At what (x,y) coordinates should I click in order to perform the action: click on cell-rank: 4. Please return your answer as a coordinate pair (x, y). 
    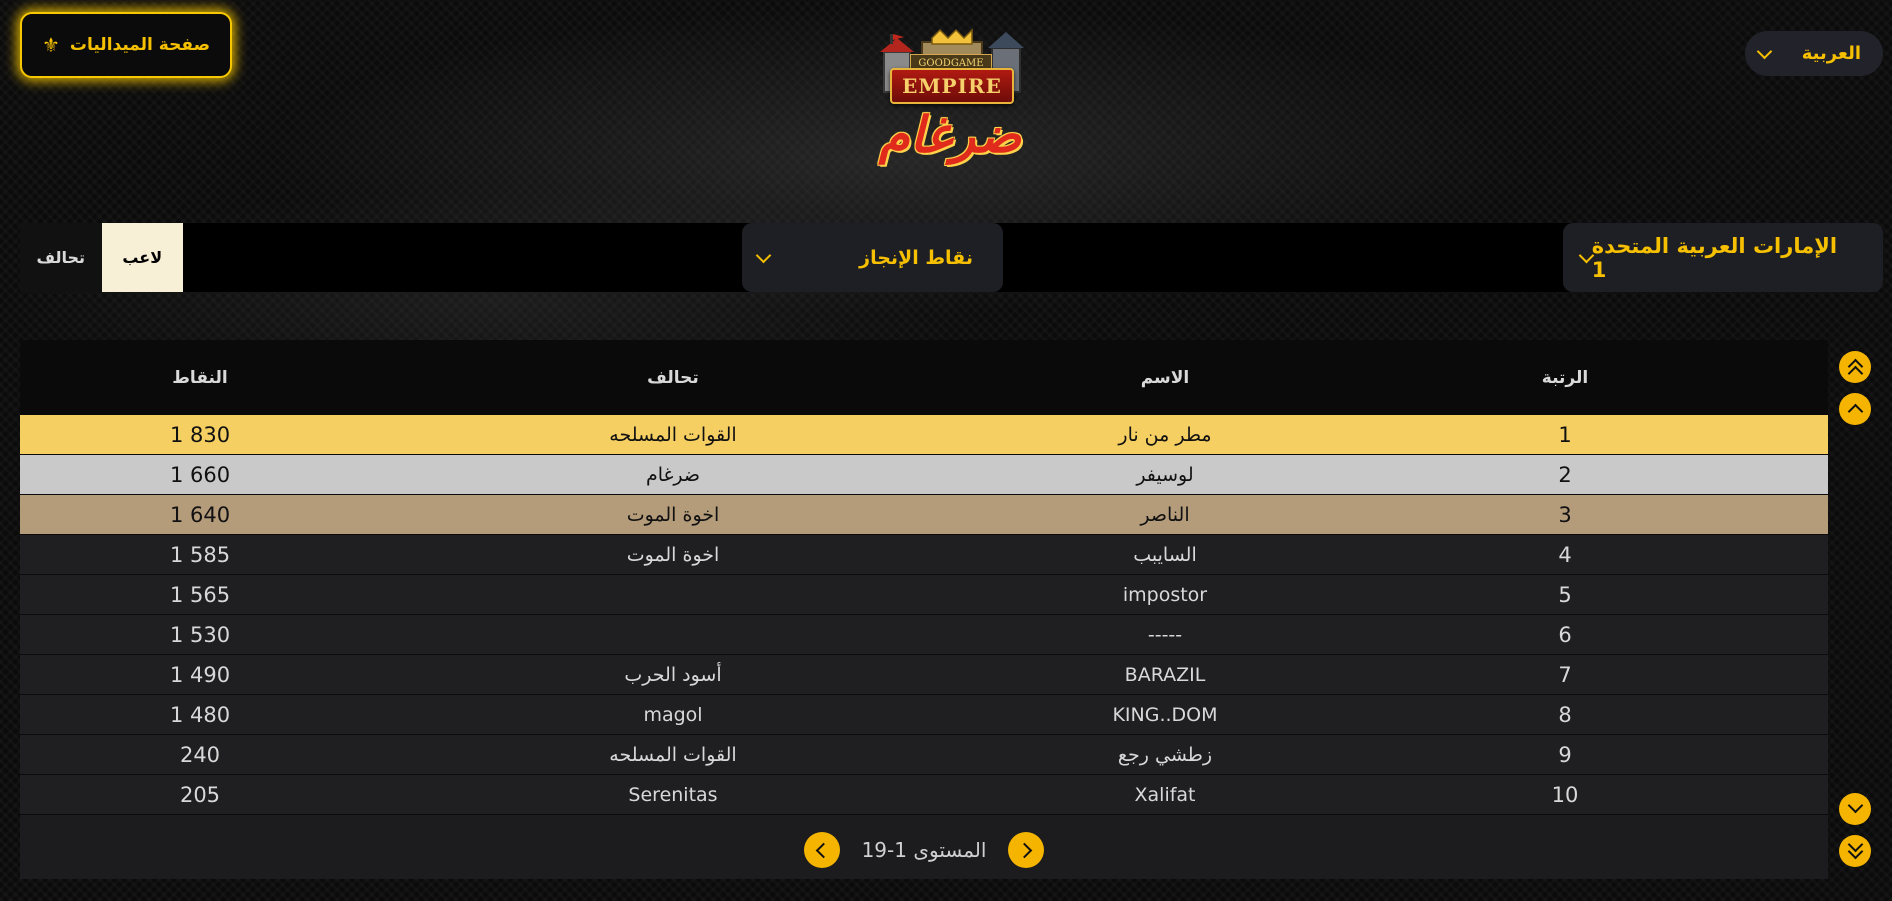
    Looking at the image, I should click on (1565, 554).